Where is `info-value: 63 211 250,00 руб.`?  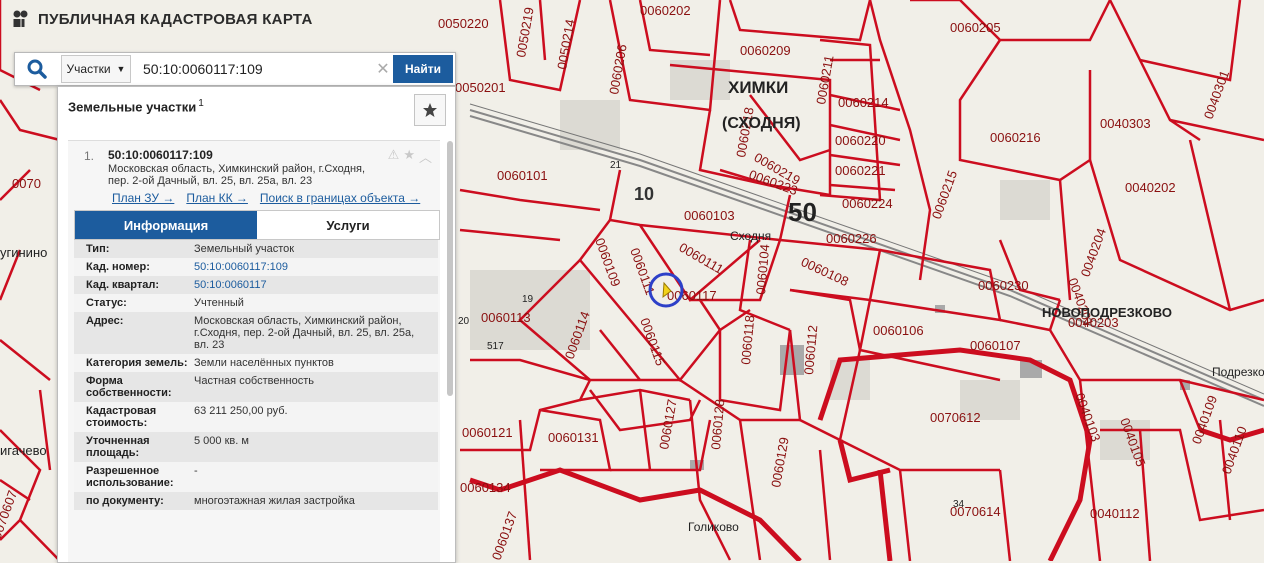
info-value: 63 211 250,00 руб. is located at coordinates (241, 411).